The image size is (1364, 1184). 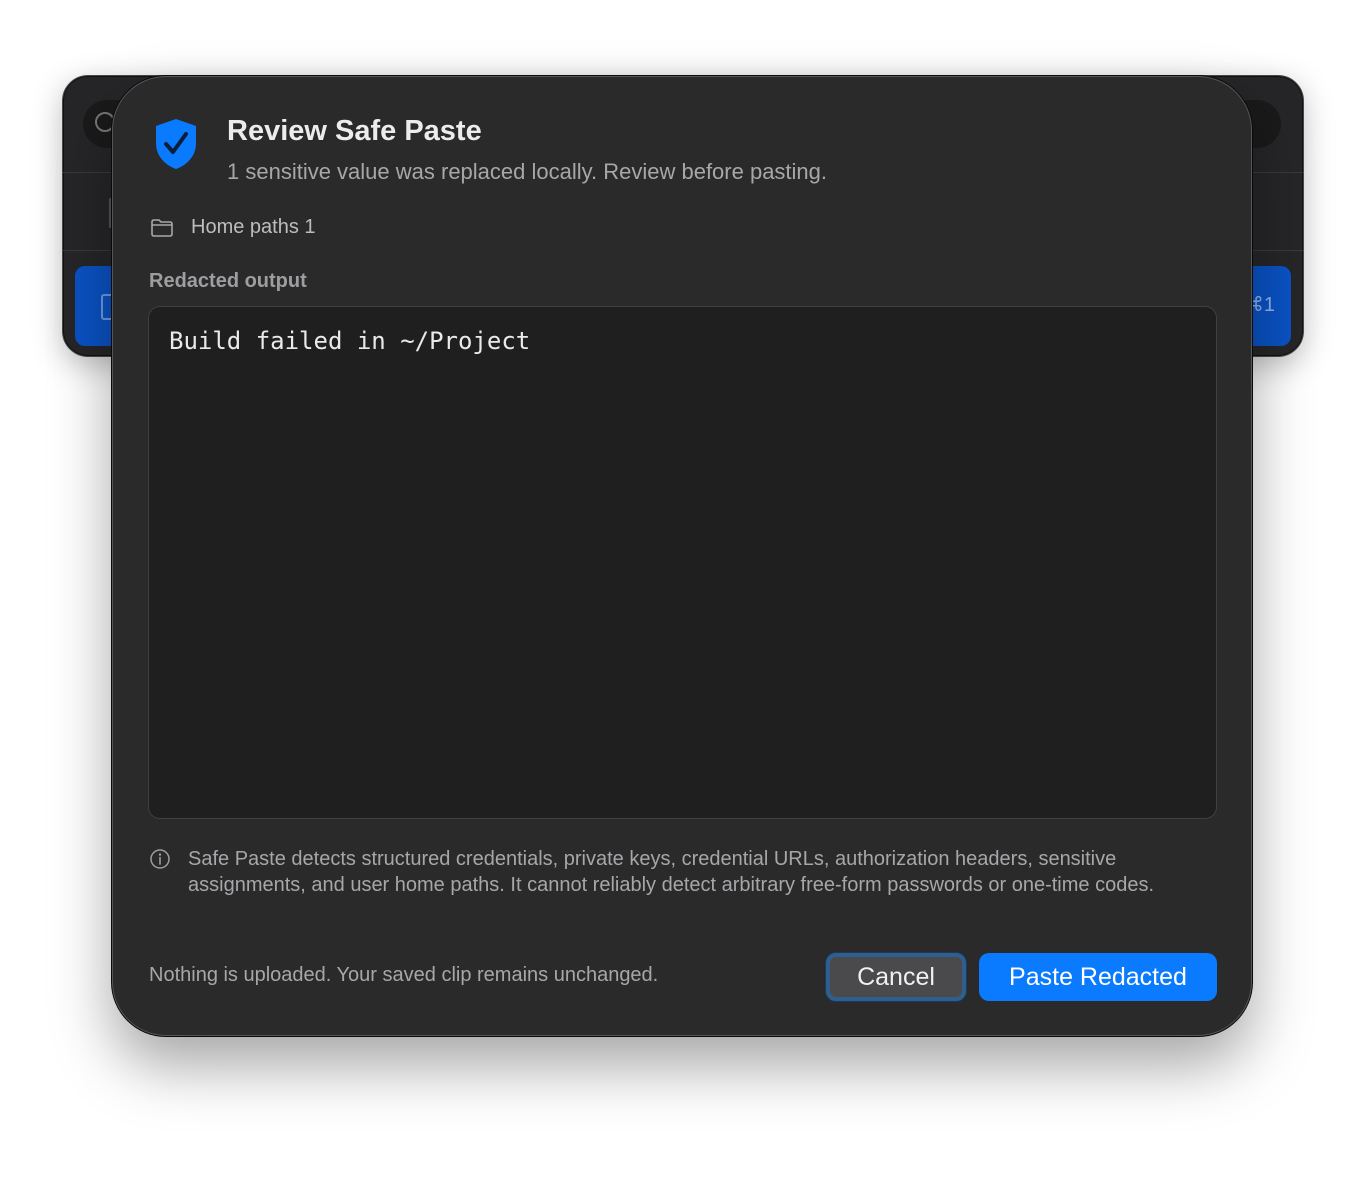 What do you see at coordinates (162, 228) in the screenshot?
I see `folder-icon` at bounding box center [162, 228].